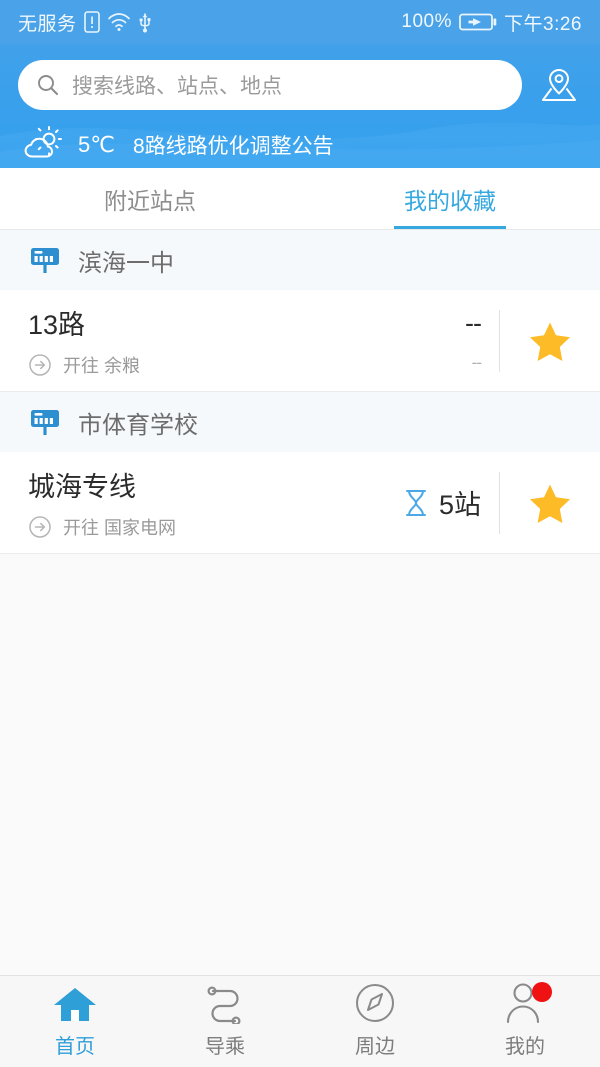 Image resolution: width=600 pixels, height=1067 pixels. What do you see at coordinates (375, 1047) in the screenshot?
I see `nav-item-nearby-label: 周边` at bounding box center [375, 1047].